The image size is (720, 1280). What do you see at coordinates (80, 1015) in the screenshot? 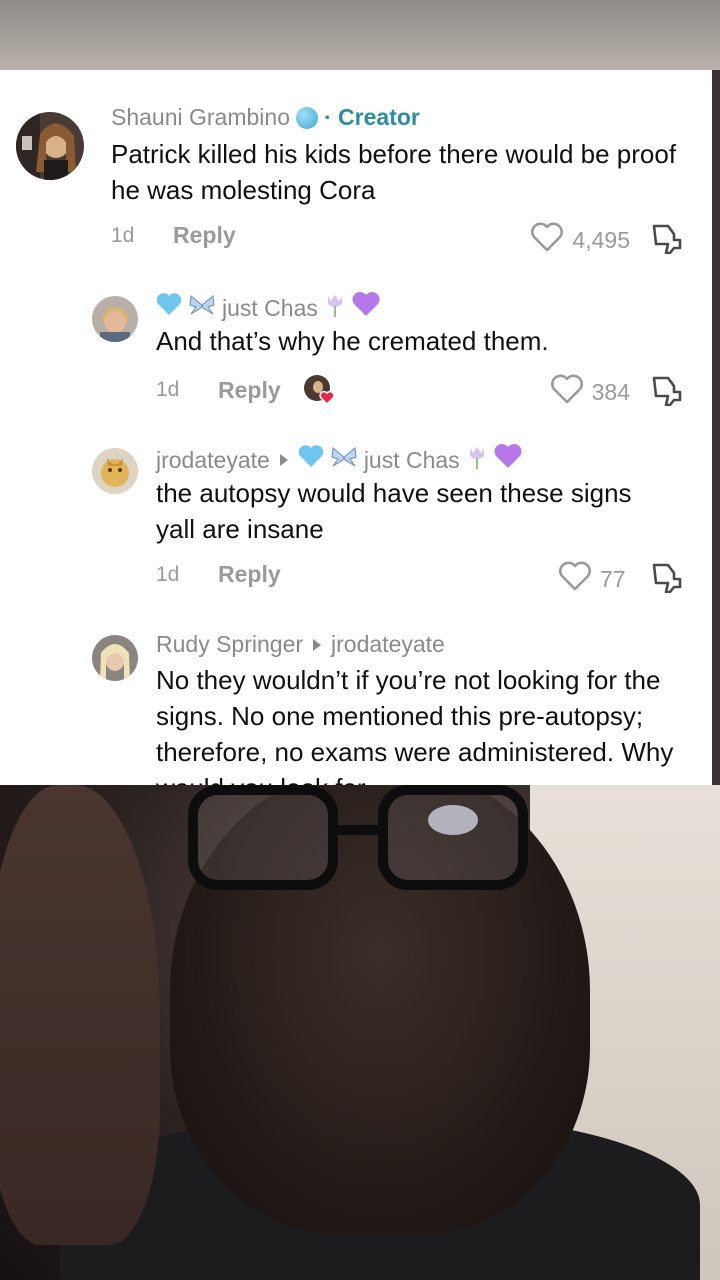
I see `person-hand` at bounding box center [80, 1015].